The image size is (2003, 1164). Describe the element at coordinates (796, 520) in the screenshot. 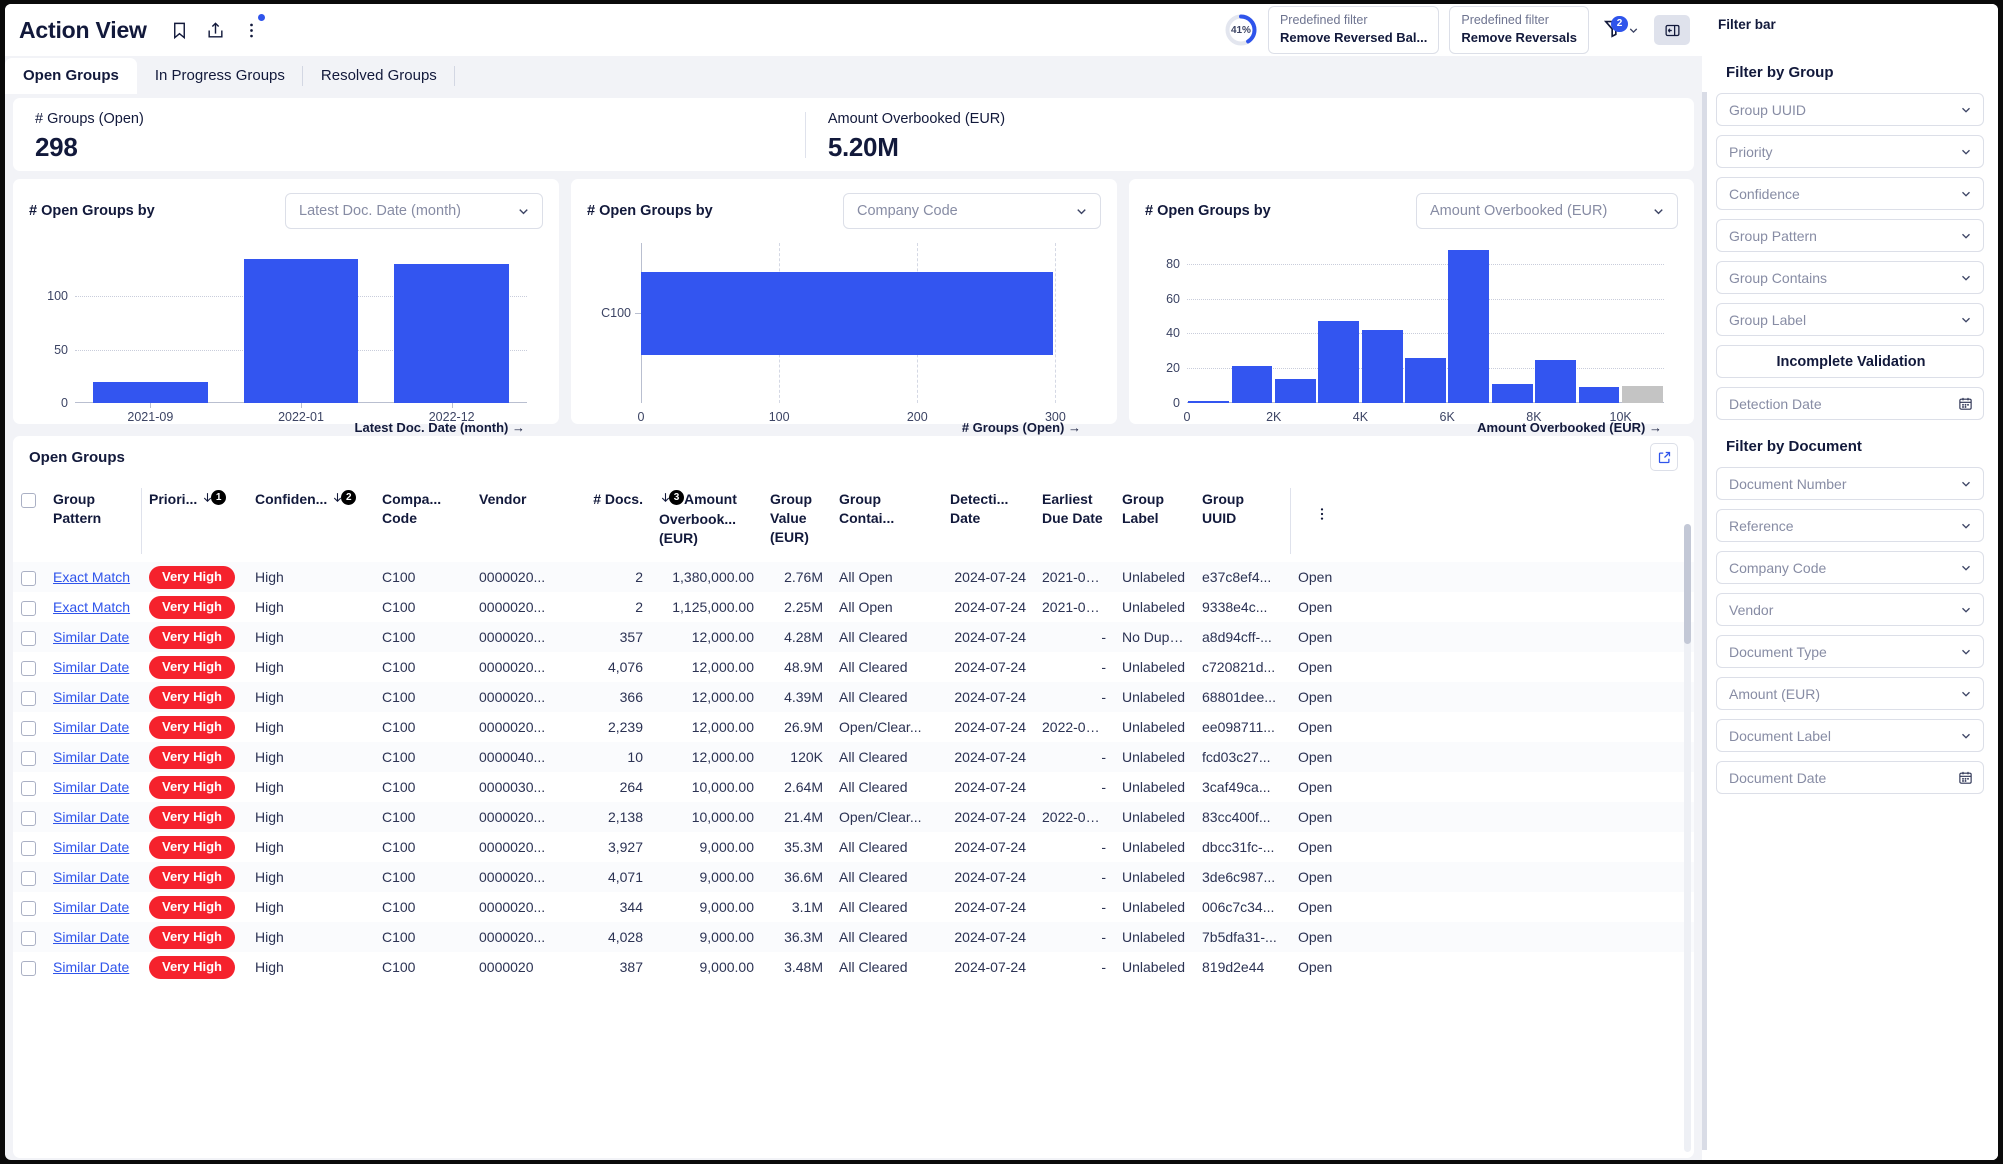

I see `col-group-value: Group Value (EUR)` at that location.